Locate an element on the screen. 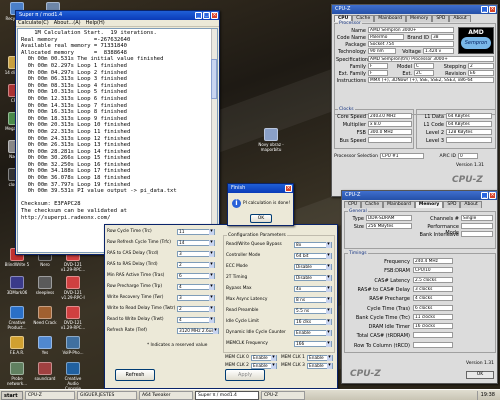 This screenshot has width=500, height=400. yes-icon: Yes is located at coordinates (45, 345).